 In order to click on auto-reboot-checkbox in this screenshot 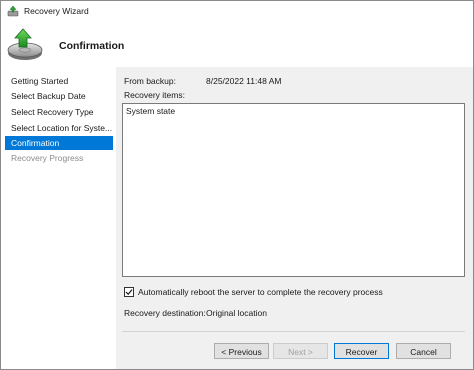, I will do `click(129, 292)`.